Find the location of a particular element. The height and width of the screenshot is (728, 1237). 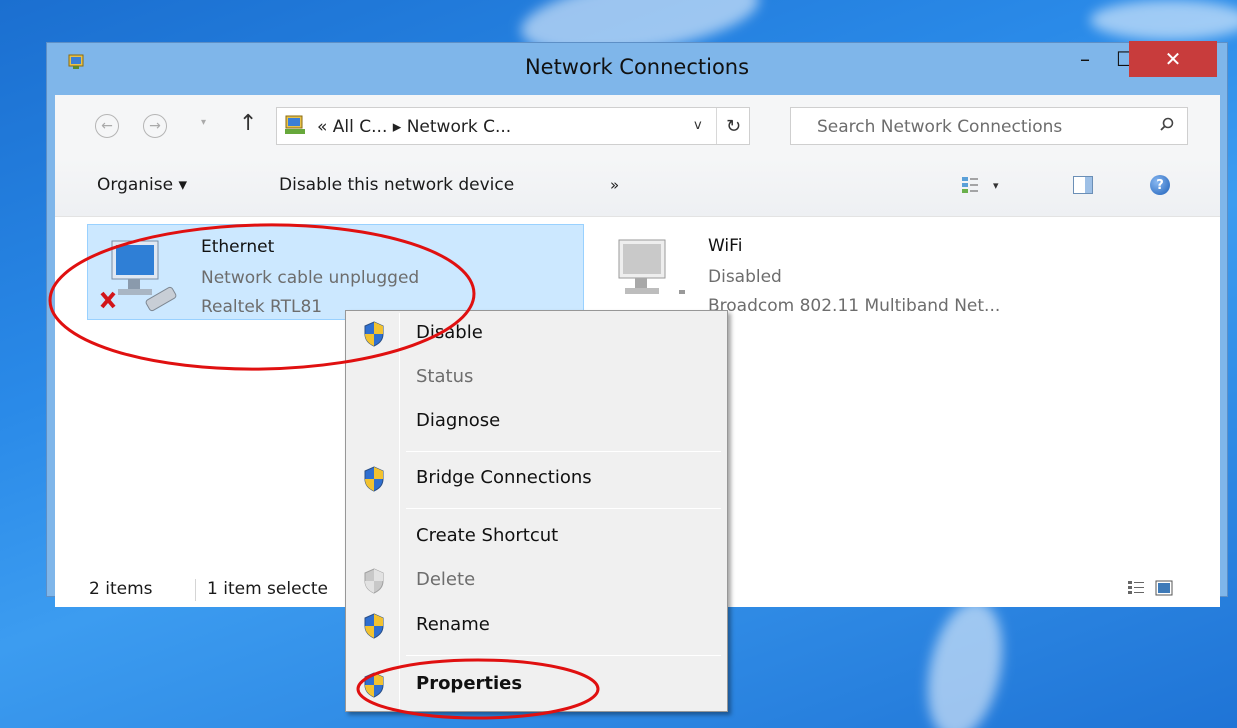

ethernet-adapter-icon is located at coordinates (138, 276).